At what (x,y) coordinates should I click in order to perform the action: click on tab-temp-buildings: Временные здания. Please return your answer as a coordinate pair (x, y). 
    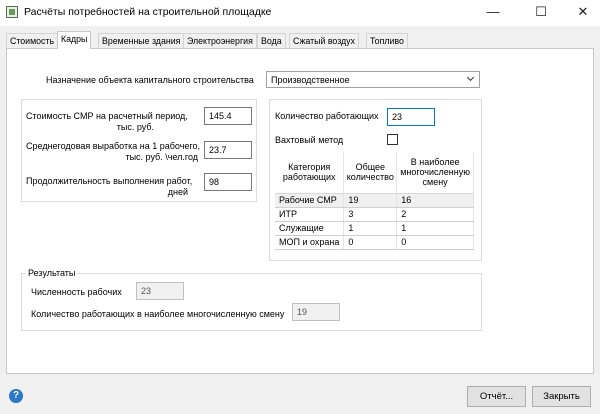
    Looking at the image, I should click on (141, 41).